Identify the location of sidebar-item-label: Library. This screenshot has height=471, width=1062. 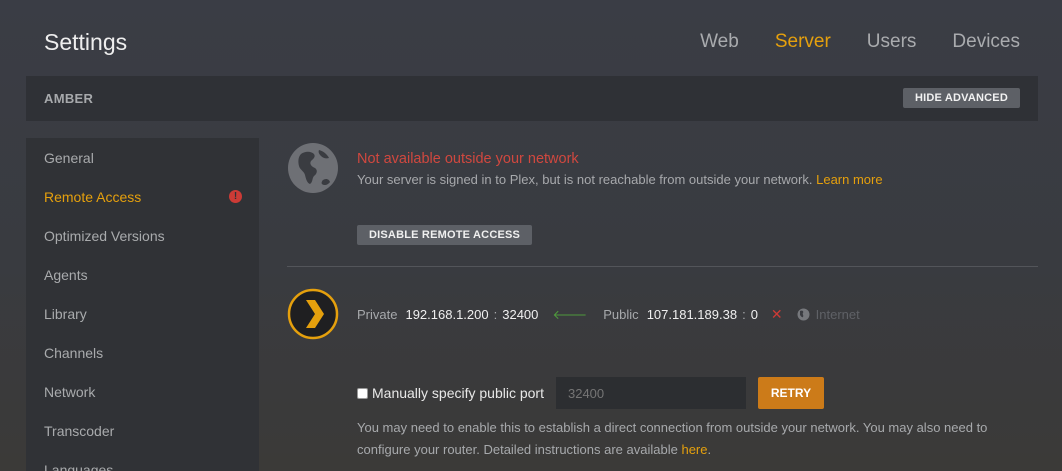
(65, 314).